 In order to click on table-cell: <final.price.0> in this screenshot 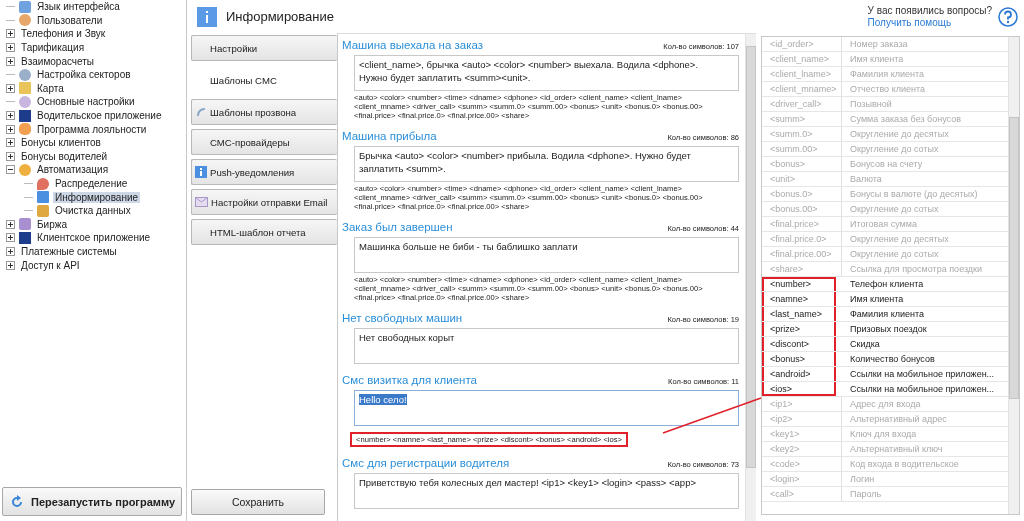, I will do `click(802, 239)`.